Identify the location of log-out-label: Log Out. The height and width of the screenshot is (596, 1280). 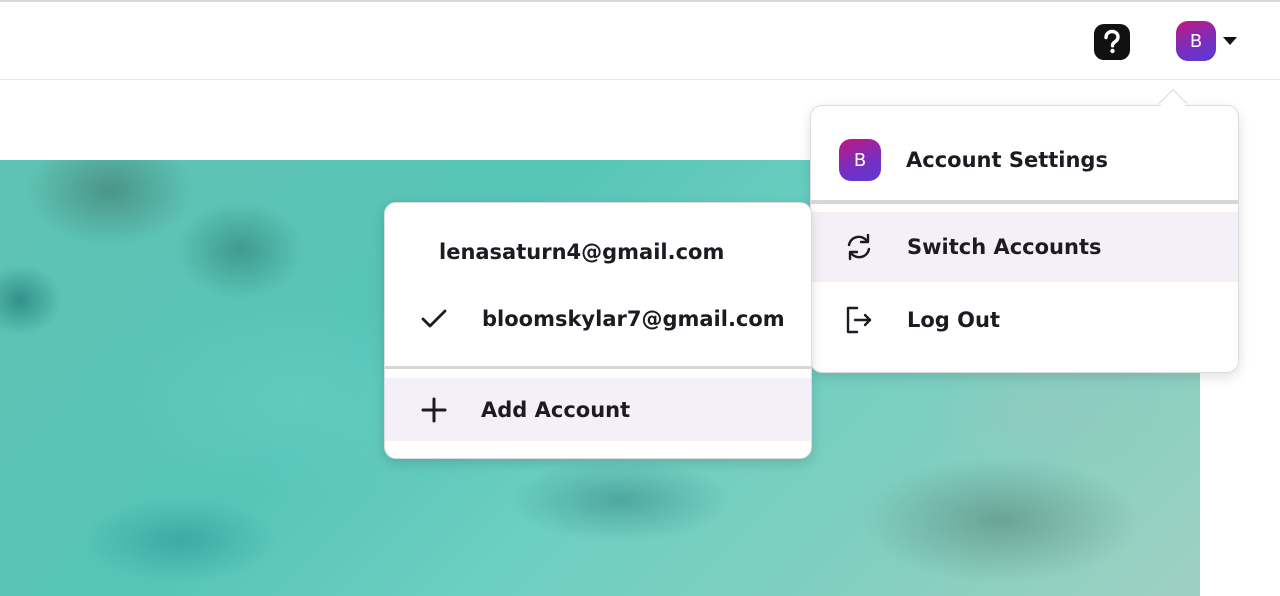
(953, 320).